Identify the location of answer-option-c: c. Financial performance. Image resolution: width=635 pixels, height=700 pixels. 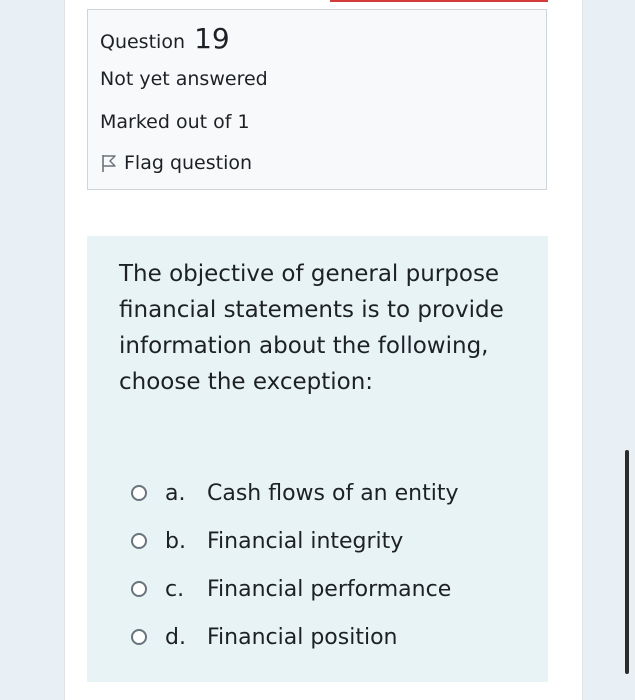
(295, 589).